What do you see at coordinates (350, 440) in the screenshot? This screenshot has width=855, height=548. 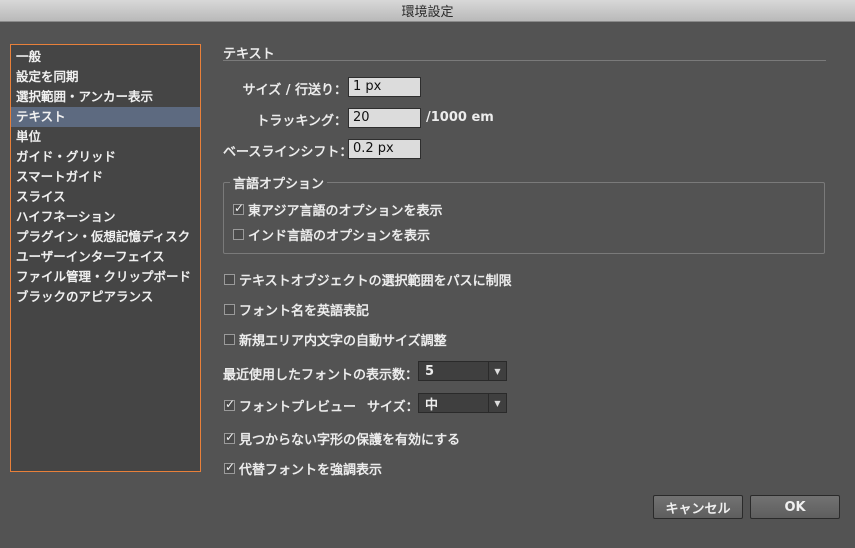 I see `protect-missing-glyphs-label: 見つからない字形の保護を有効にする` at bounding box center [350, 440].